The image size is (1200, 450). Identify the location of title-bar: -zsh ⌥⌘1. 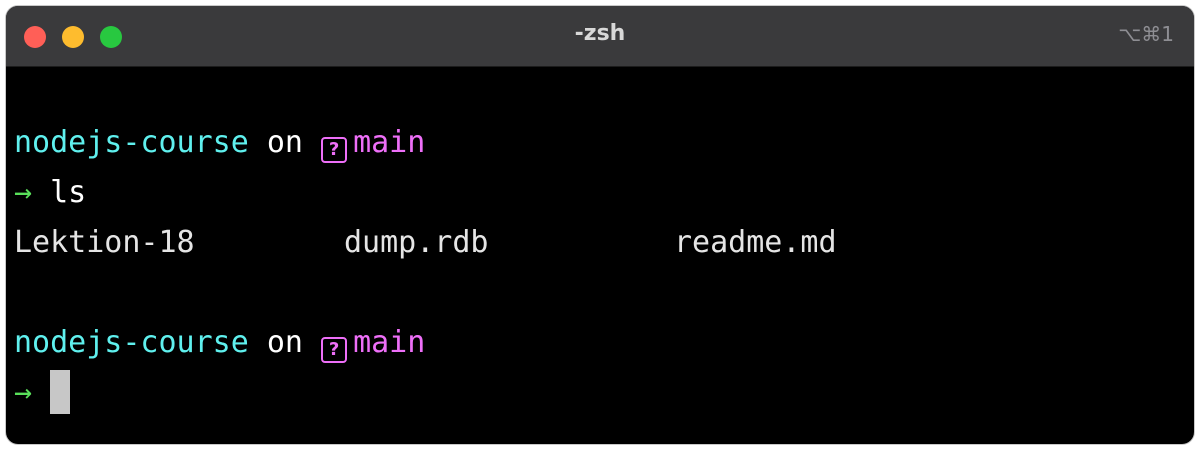
(600, 36).